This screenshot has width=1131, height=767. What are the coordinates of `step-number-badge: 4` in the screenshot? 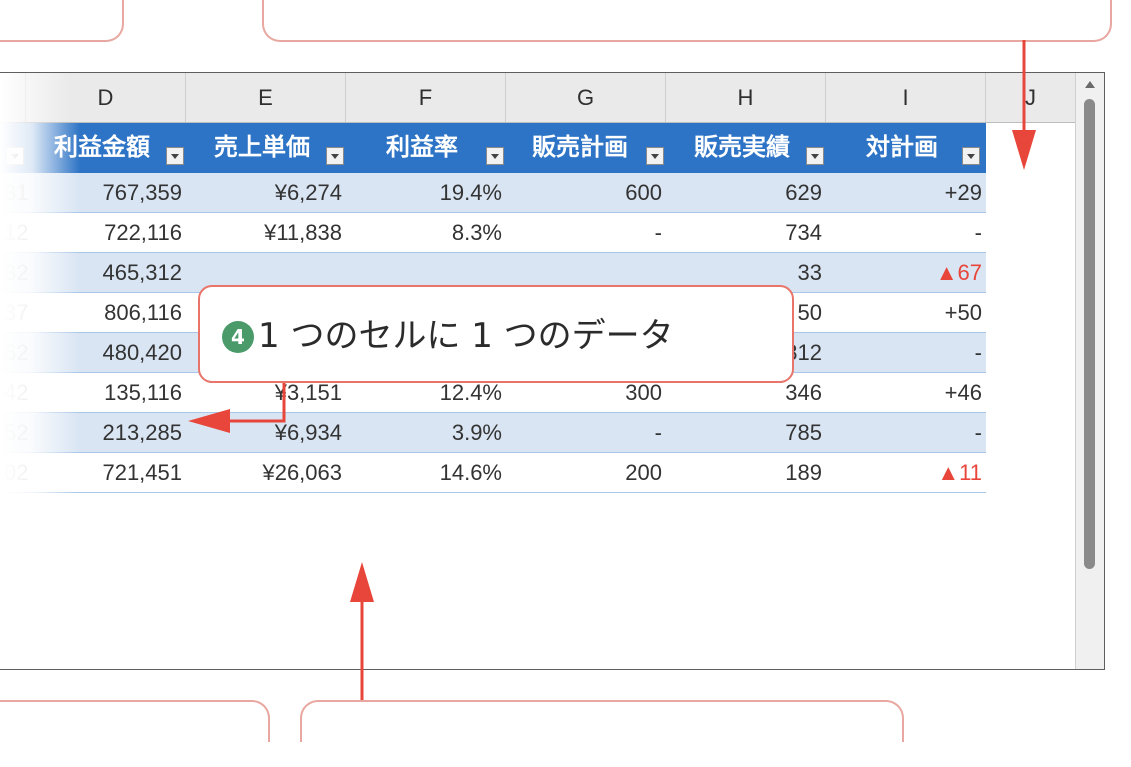 It's located at (238, 337).